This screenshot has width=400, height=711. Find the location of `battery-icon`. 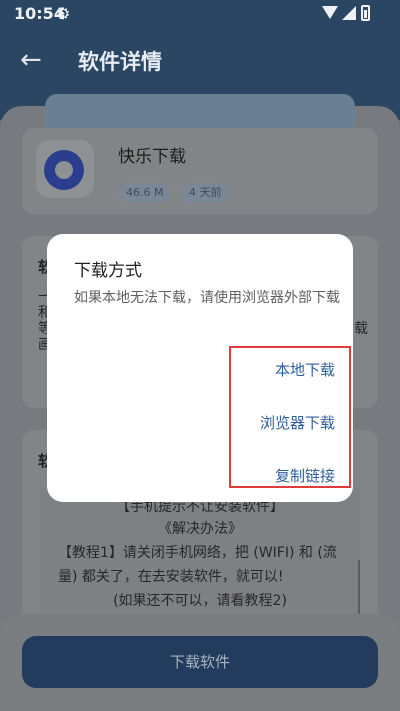

battery-icon is located at coordinates (365, 13).